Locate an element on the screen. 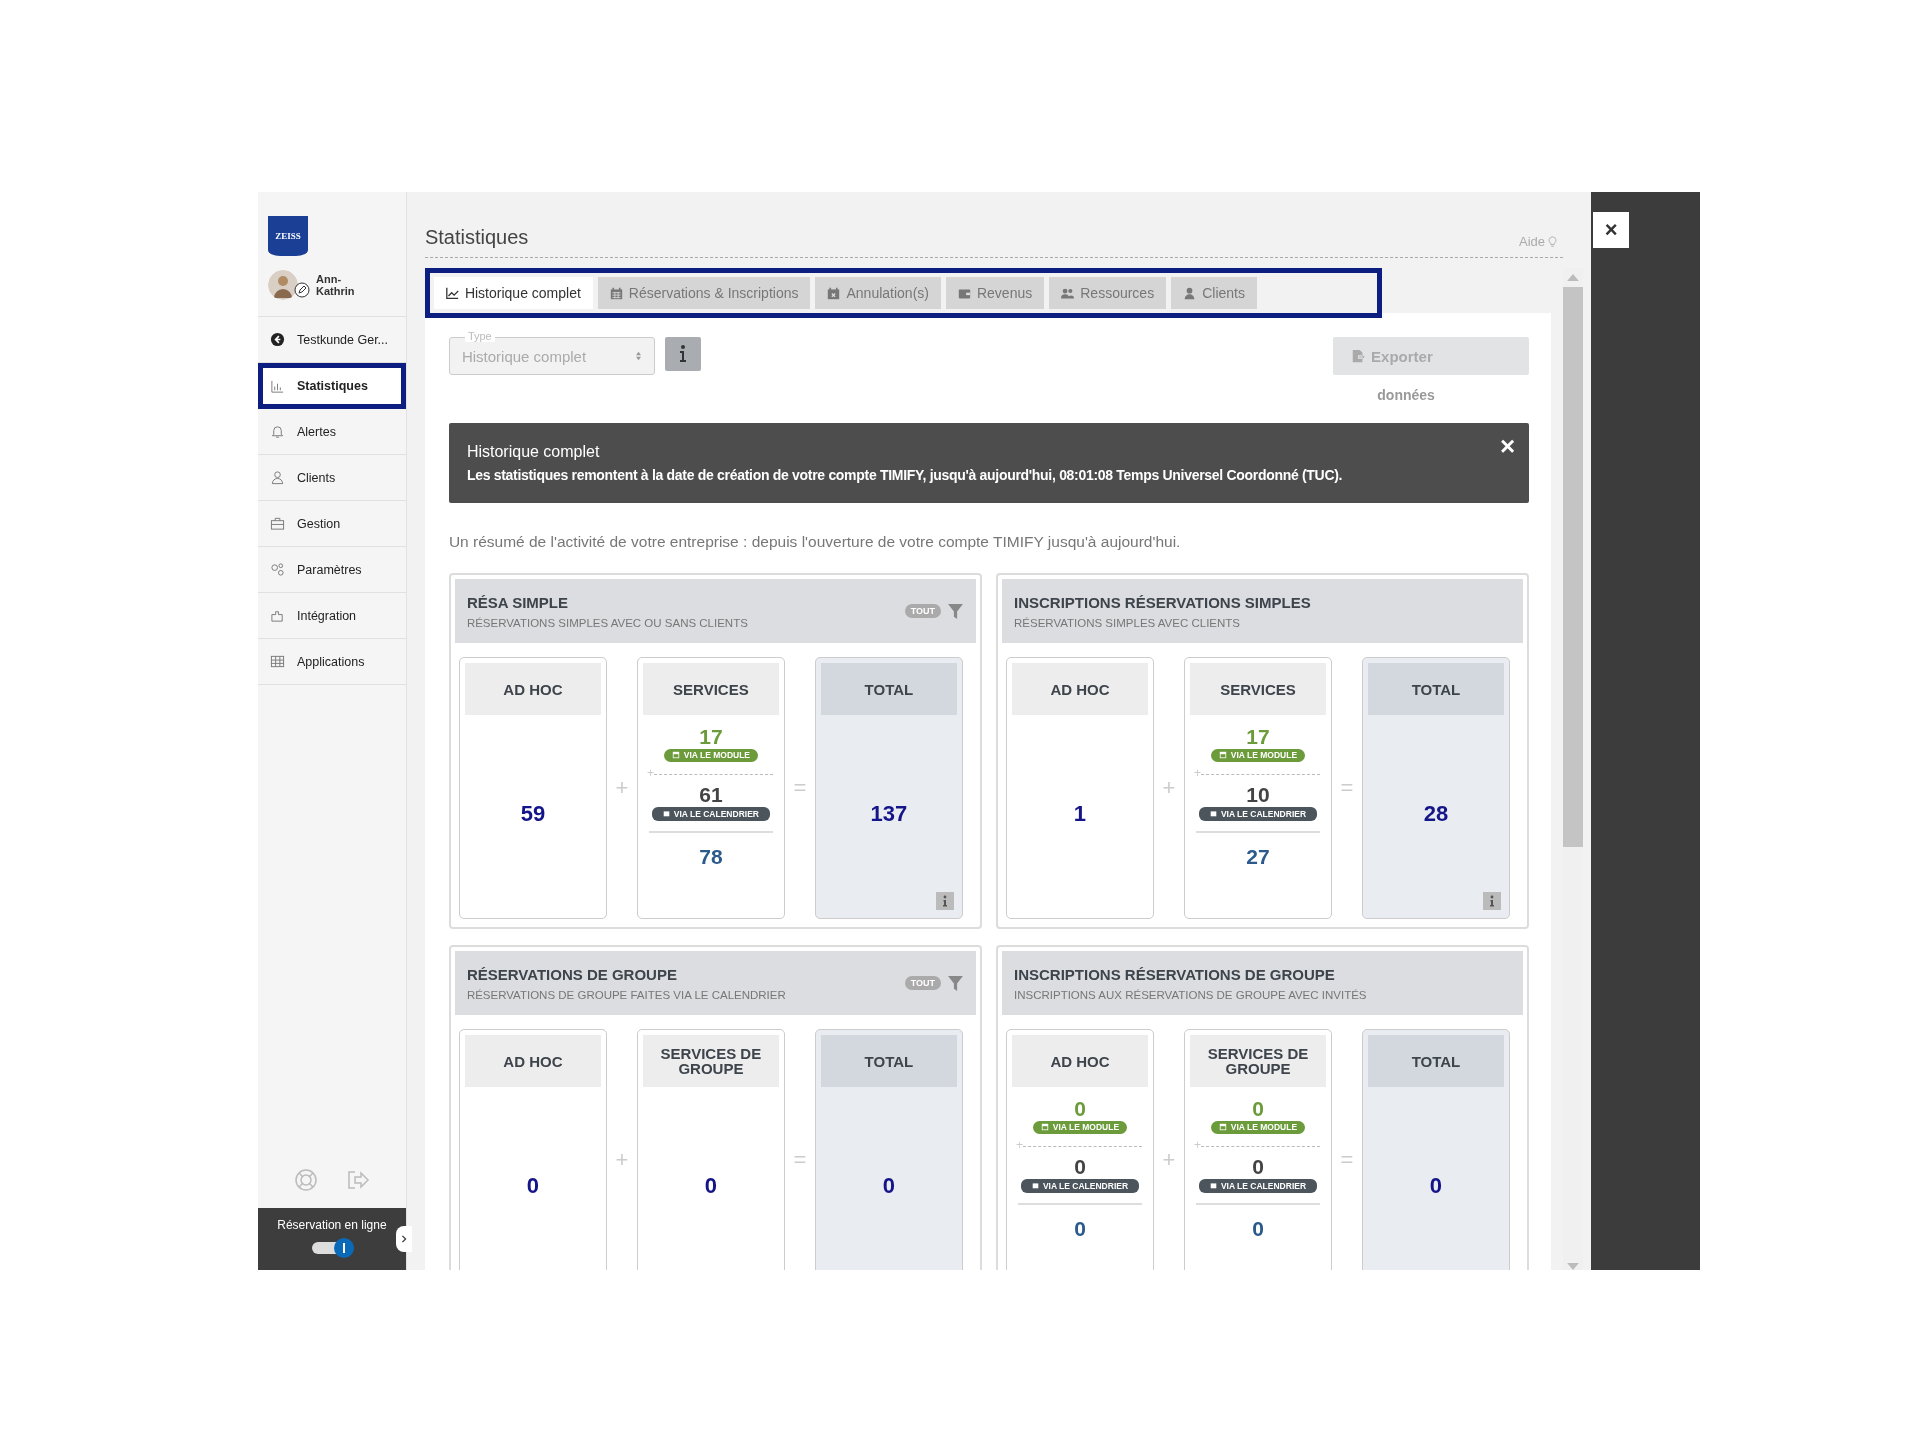 This screenshot has width=1920, height=1440. avatar-icon is located at coordinates (283, 285).